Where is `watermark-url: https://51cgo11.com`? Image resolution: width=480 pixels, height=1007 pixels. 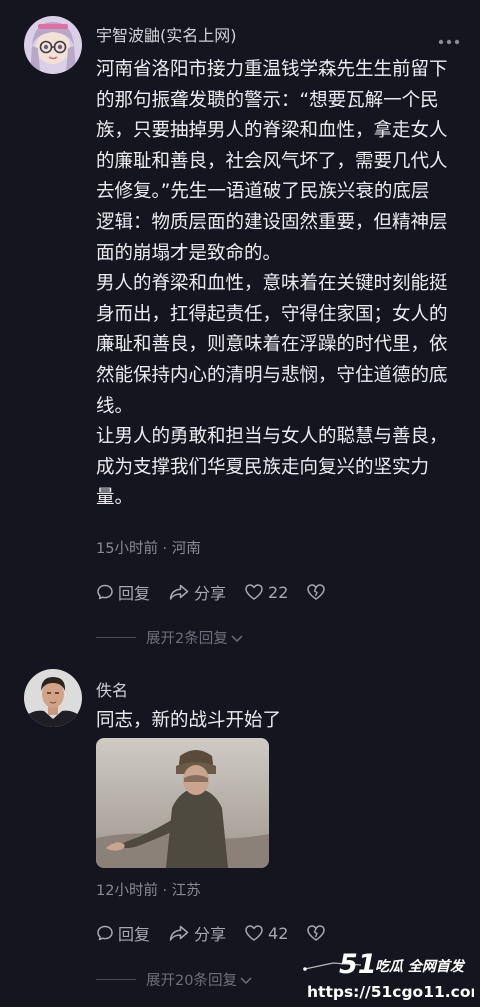
watermark-url: https://51cgo11.com is located at coordinates (390, 992).